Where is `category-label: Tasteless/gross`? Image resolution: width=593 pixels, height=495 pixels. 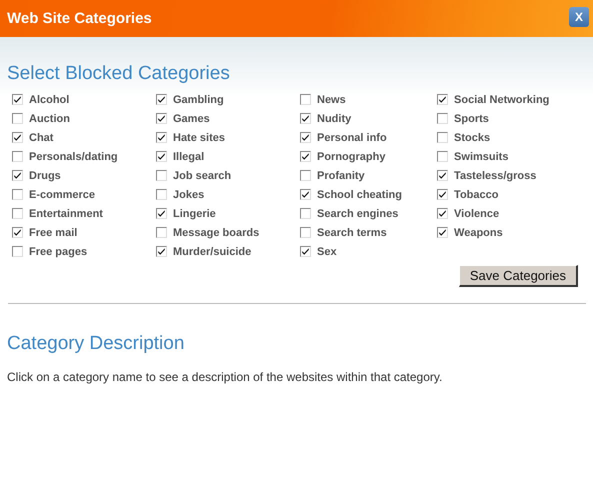
category-label: Tasteless/gross is located at coordinates (495, 176).